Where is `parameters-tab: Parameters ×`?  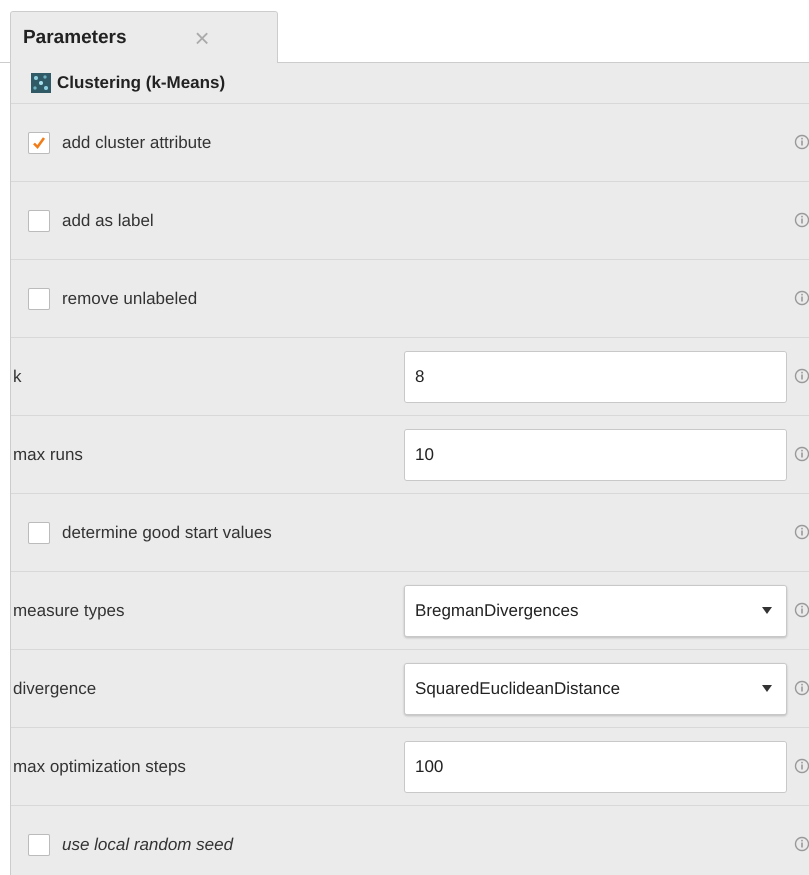
parameters-tab: Parameters × is located at coordinates (144, 37).